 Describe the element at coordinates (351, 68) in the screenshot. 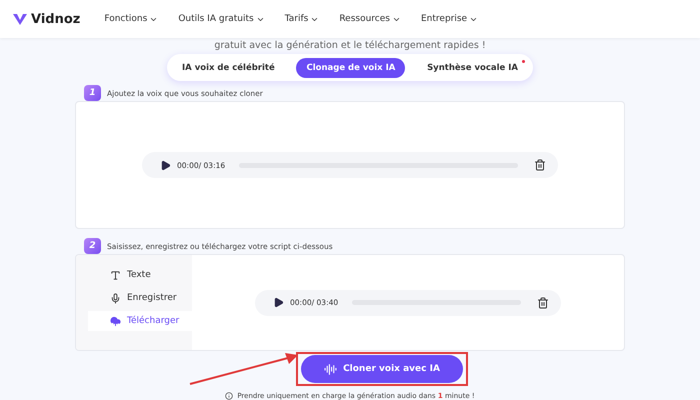

I see `tab: Clonage de voix IA` at that location.